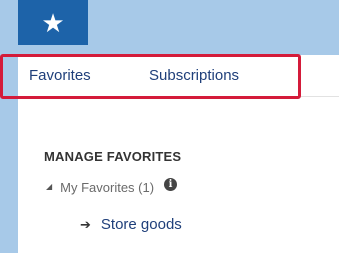 Image resolution: width=339 pixels, height=253 pixels. I want to click on favorites-star-button: ★, so click(53, 22).